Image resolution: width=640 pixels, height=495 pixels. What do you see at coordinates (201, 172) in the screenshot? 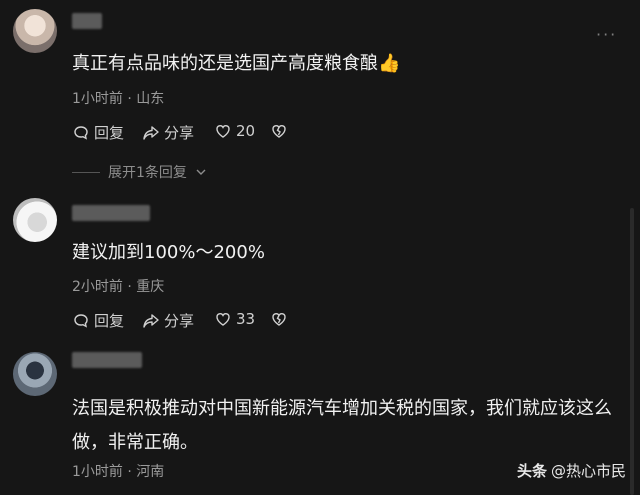
I see `chevron-down-icon` at bounding box center [201, 172].